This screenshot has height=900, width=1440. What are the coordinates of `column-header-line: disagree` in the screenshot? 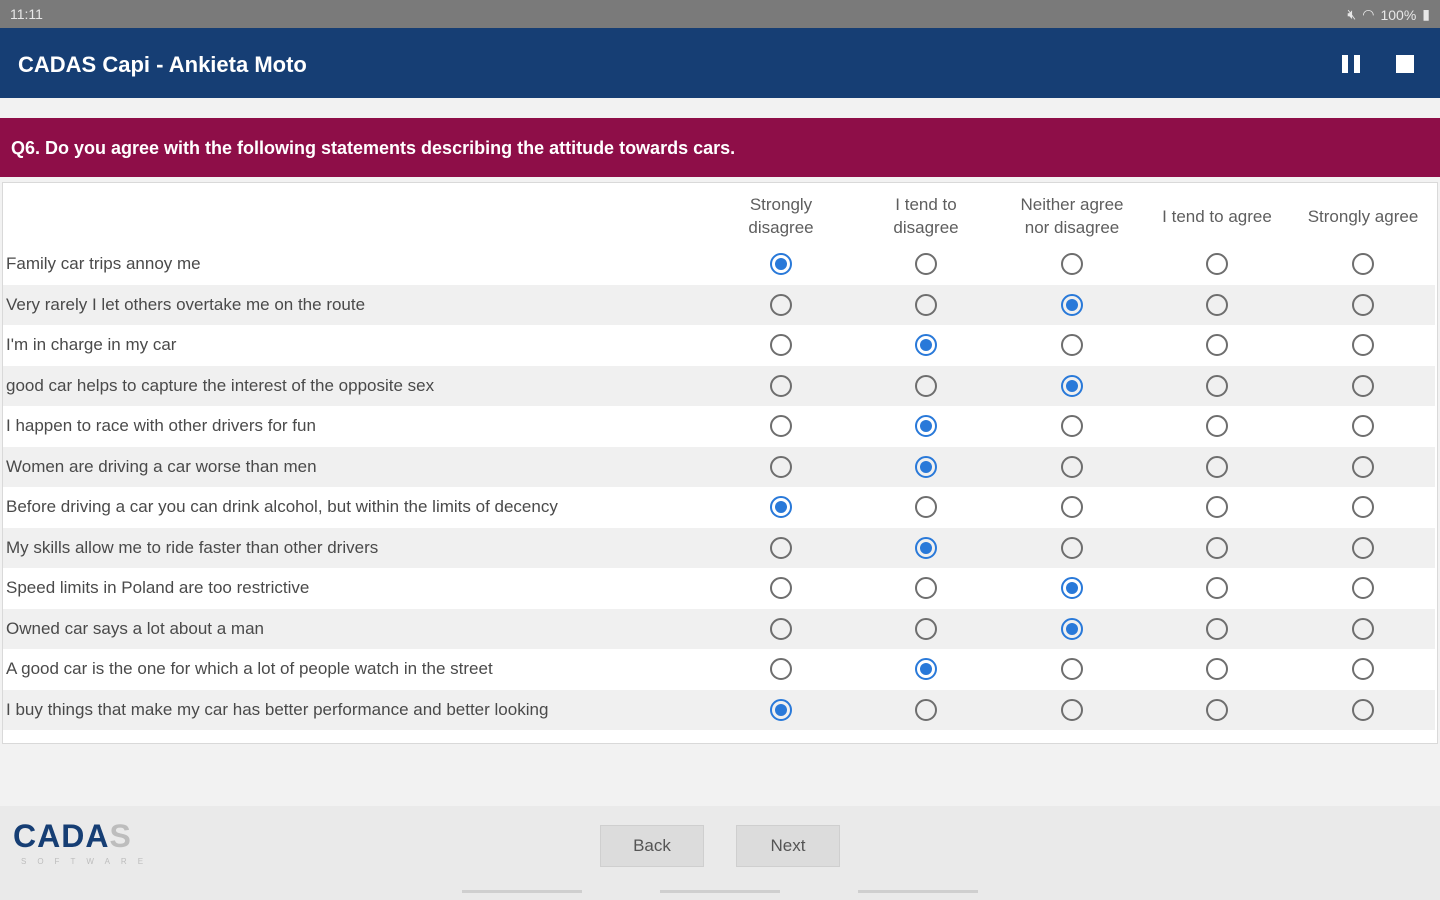 It's located at (781, 227).